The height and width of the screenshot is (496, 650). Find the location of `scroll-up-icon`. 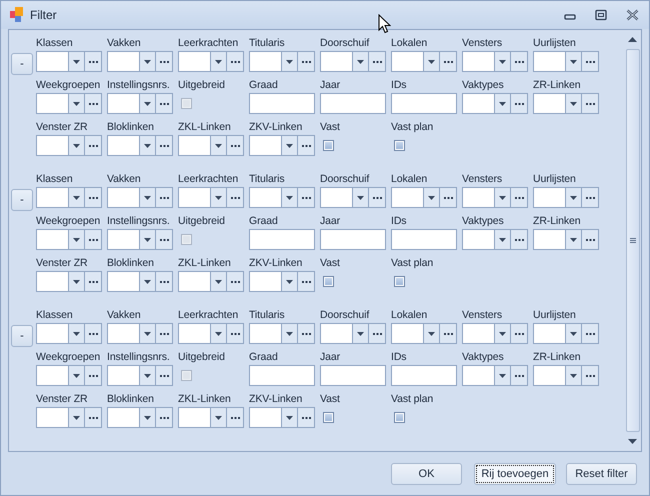

scroll-up-icon is located at coordinates (632, 39).